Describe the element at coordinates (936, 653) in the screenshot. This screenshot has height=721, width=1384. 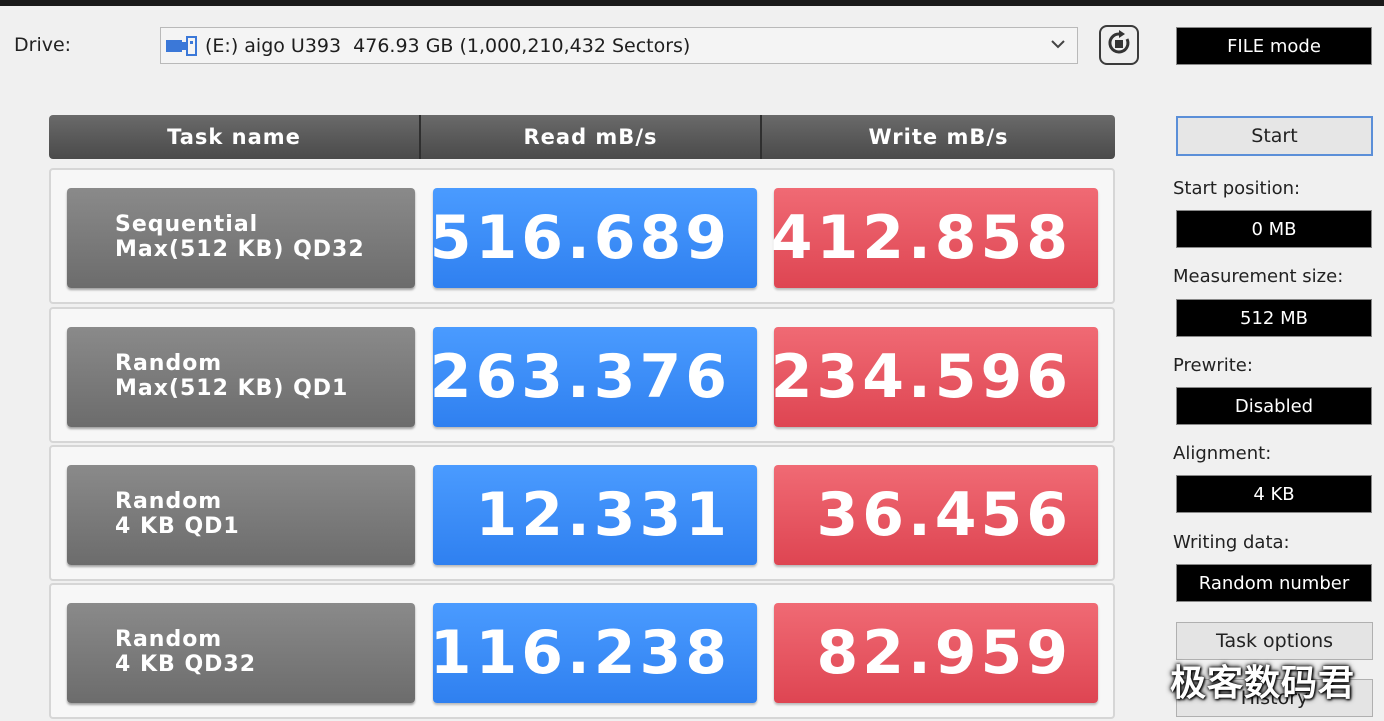
I see `write-value: 82.959` at that location.